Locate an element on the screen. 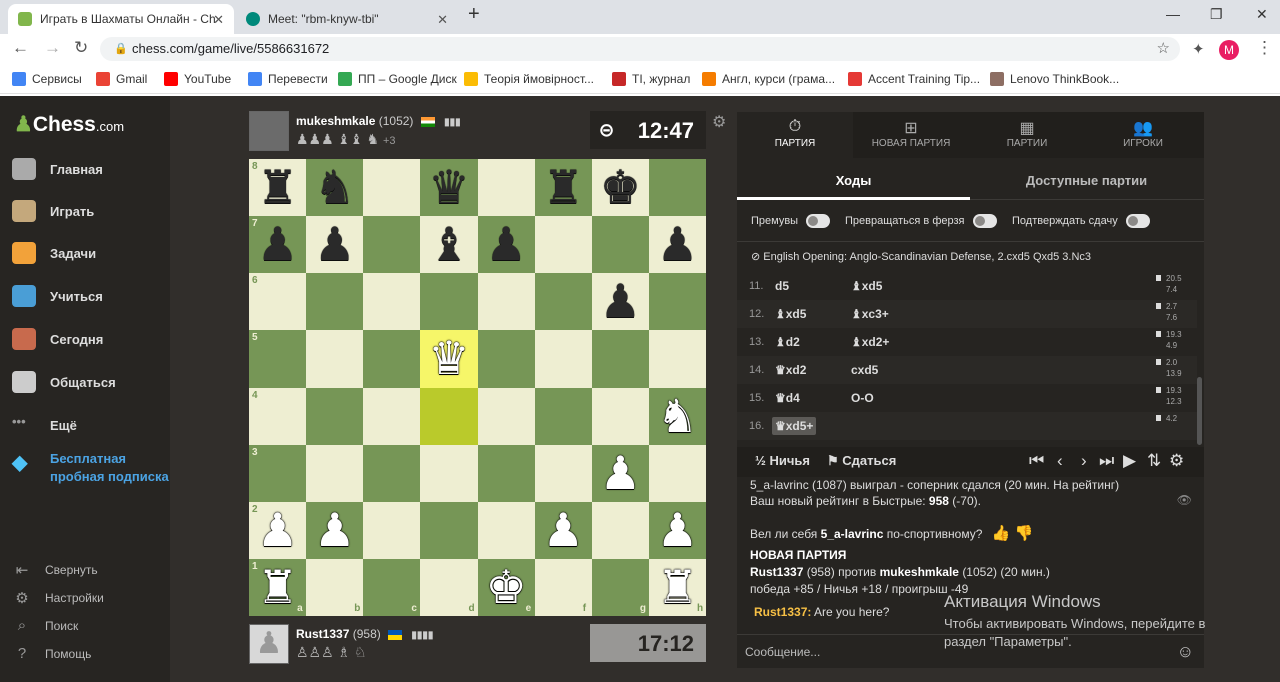 The width and height of the screenshot is (1280, 682). square-g2 is located at coordinates (620, 530).